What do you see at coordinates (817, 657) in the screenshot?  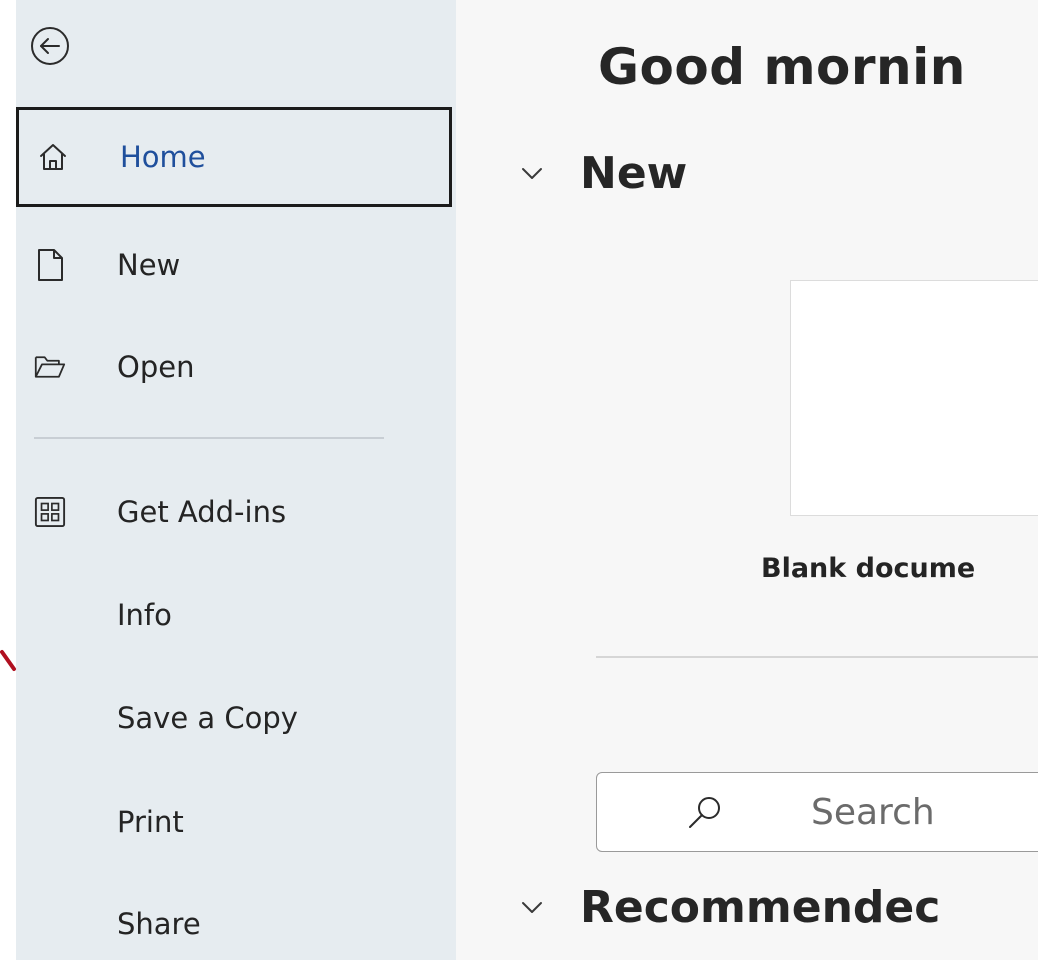 I see `main-divider` at bounding box center [817, 657].